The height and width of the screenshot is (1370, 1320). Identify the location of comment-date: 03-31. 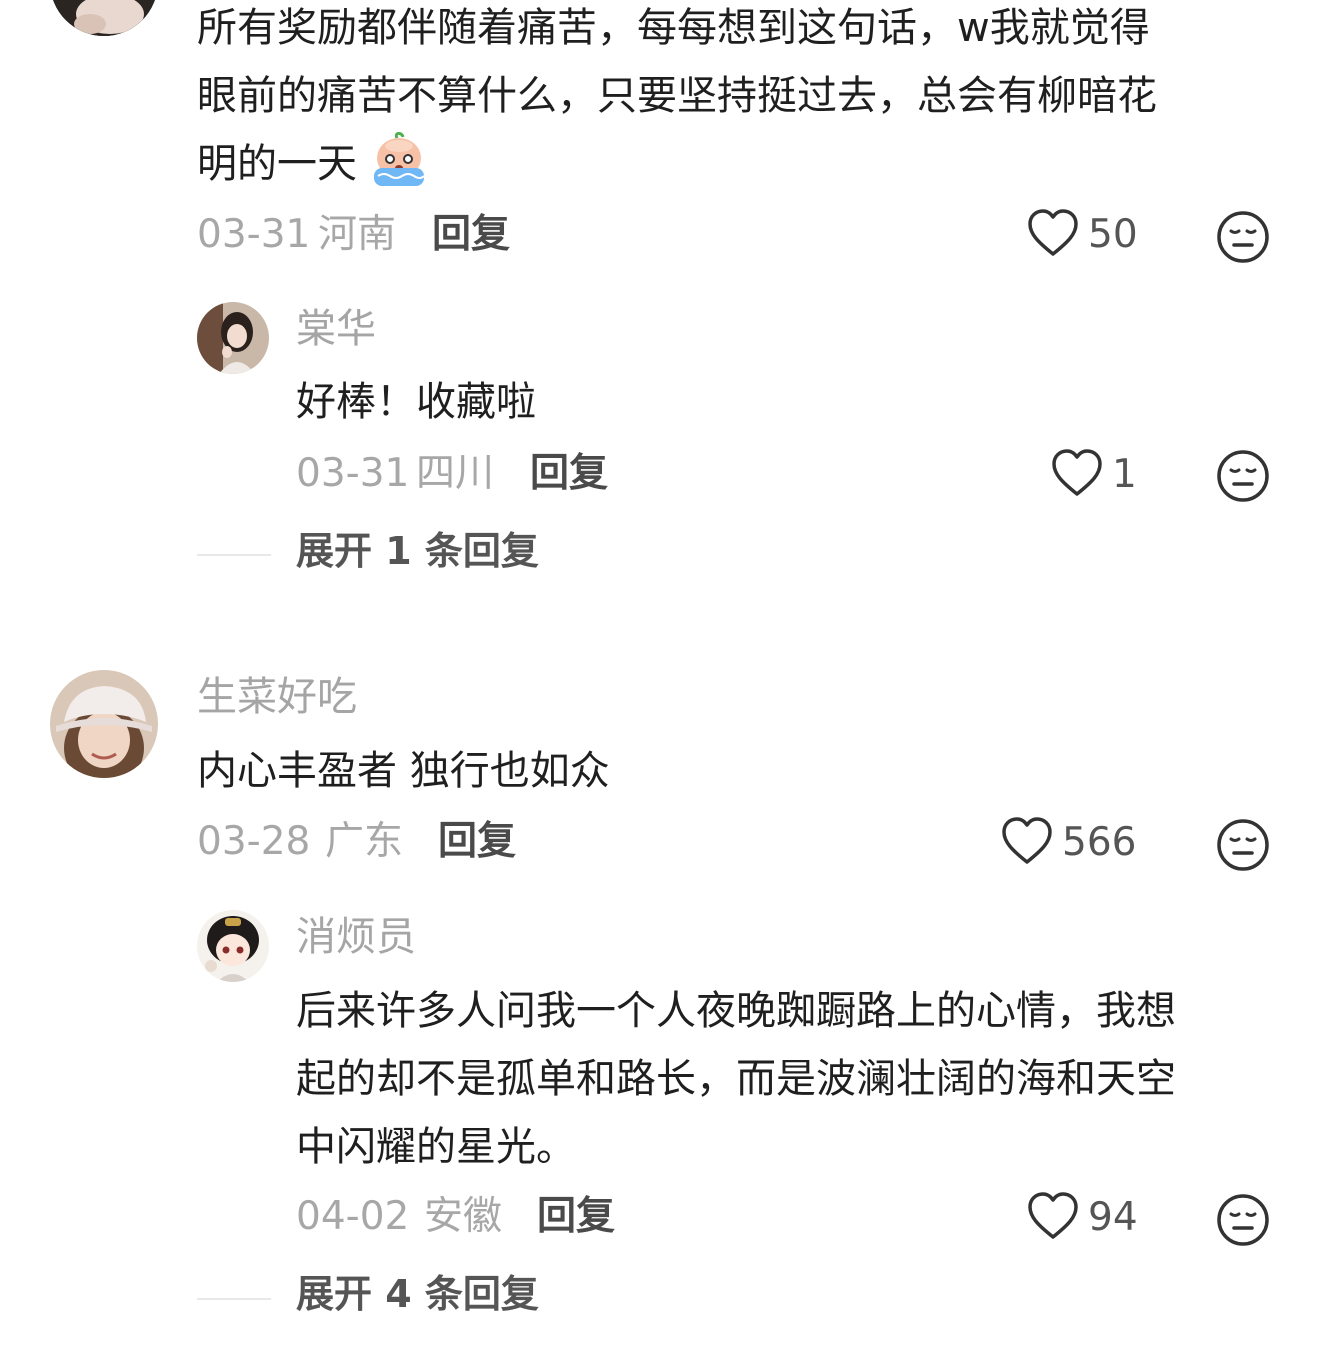
(254, 234).